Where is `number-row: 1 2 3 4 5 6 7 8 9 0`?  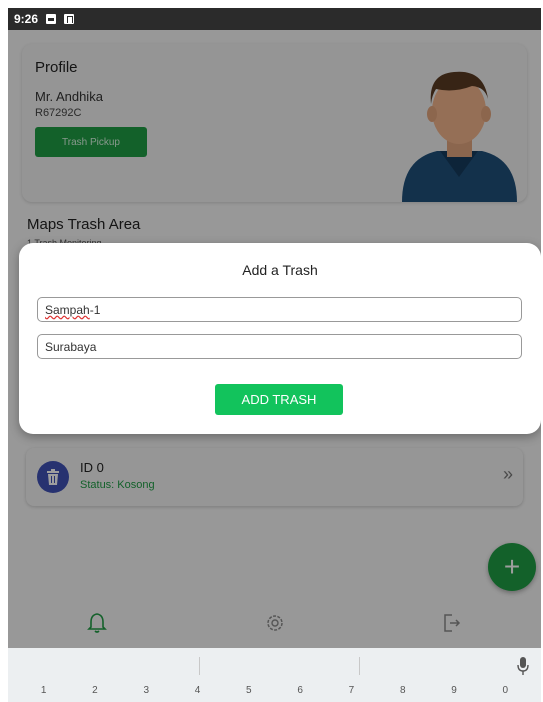 number-row: 1 2 3 4 5 6 7 8 9 0 is located at coordinates (274, 693).